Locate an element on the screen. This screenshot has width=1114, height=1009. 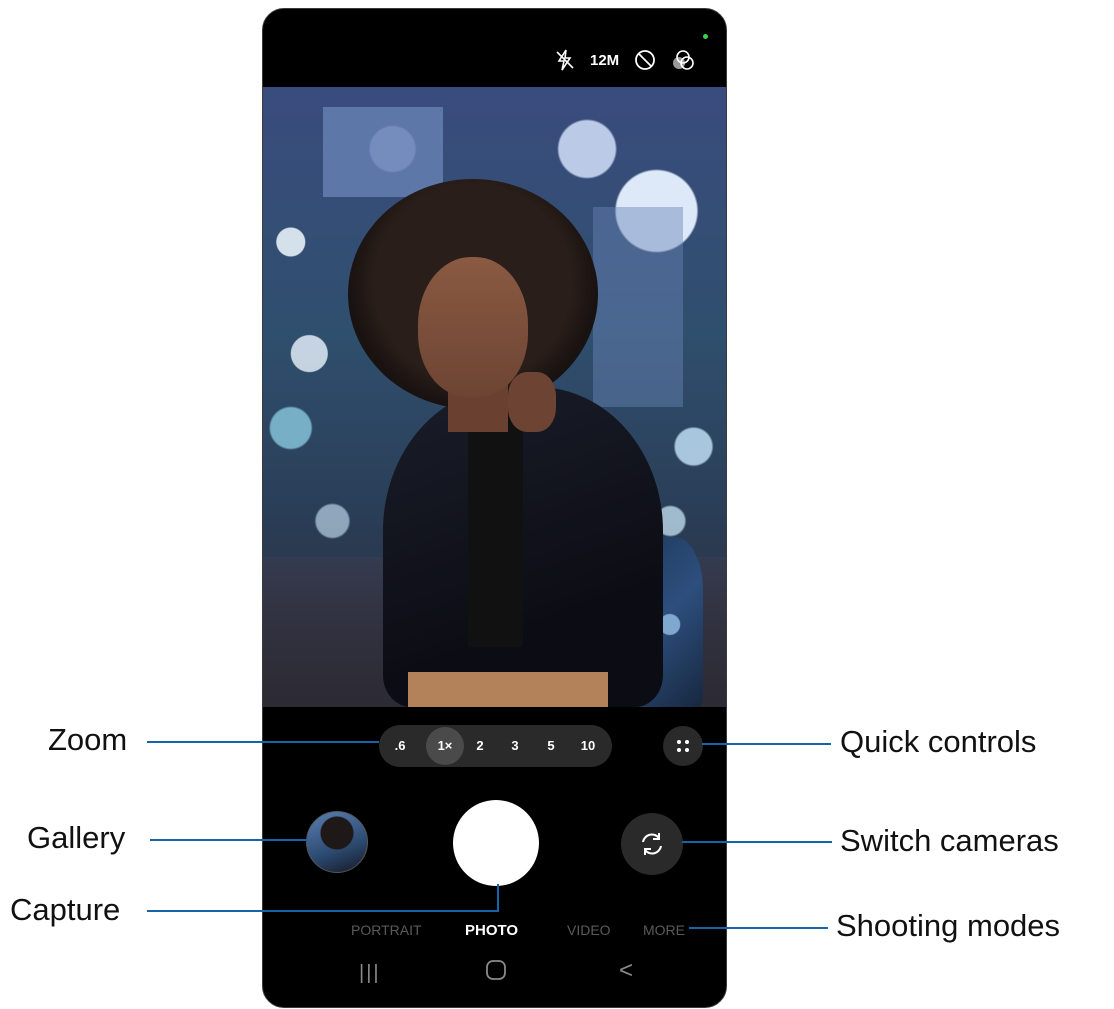
shirt is located at coordinates (495, 532).